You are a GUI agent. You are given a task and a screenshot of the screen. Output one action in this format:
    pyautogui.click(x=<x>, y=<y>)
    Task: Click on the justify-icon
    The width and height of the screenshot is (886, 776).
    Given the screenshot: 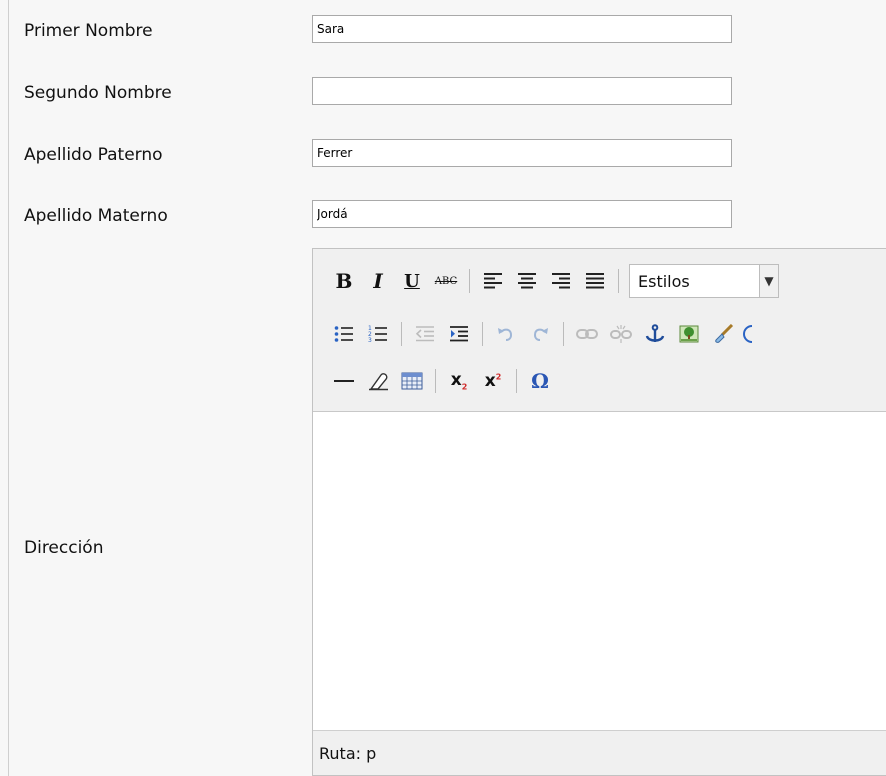 What is the action you would take?
    pyautogui.click(x=595, y=281)
    